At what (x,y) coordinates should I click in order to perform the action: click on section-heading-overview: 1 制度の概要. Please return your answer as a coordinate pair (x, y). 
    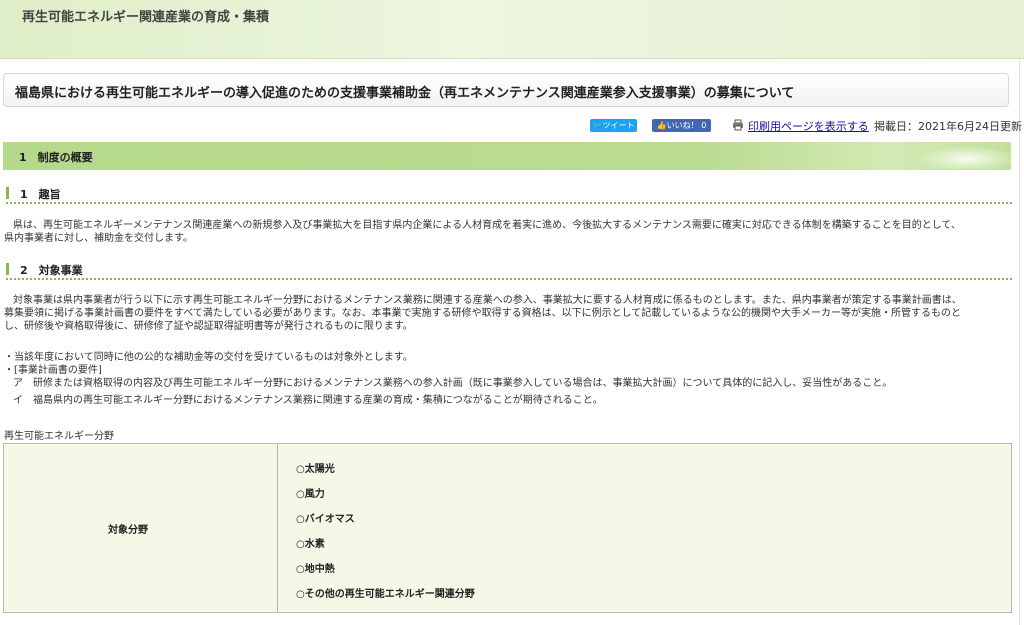
    Looking at the image, I should click on (507, 156).